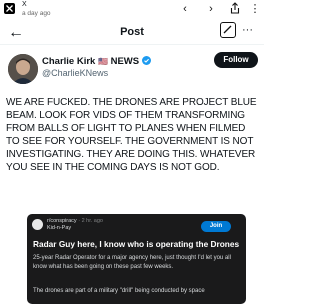 Image resolution: width=320 pixels, height=304 pixels. What do you see at coordinates (37, 224) in the screenshot?
I see `subreddit-icon` at bounding box center [37, 224].